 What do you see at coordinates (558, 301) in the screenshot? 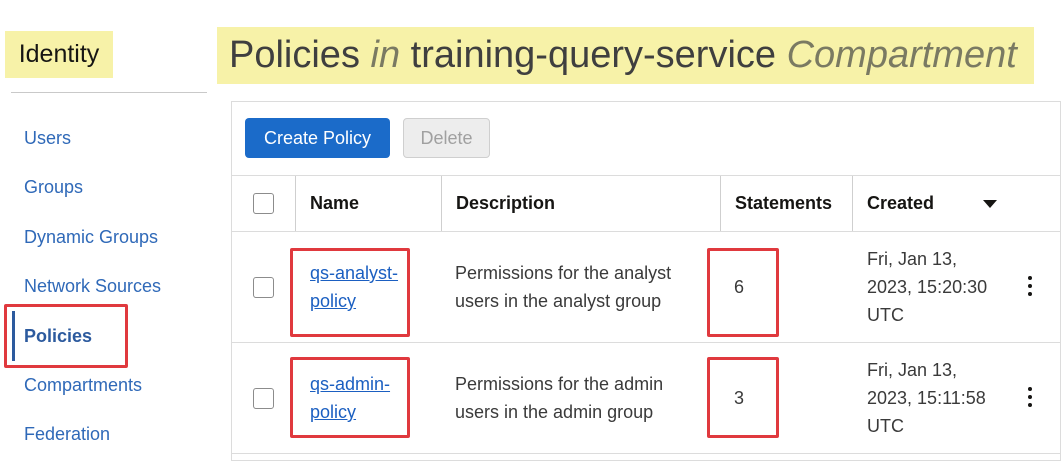
I see `description-line: users in the analyst group` at bounding box center [558, 301].